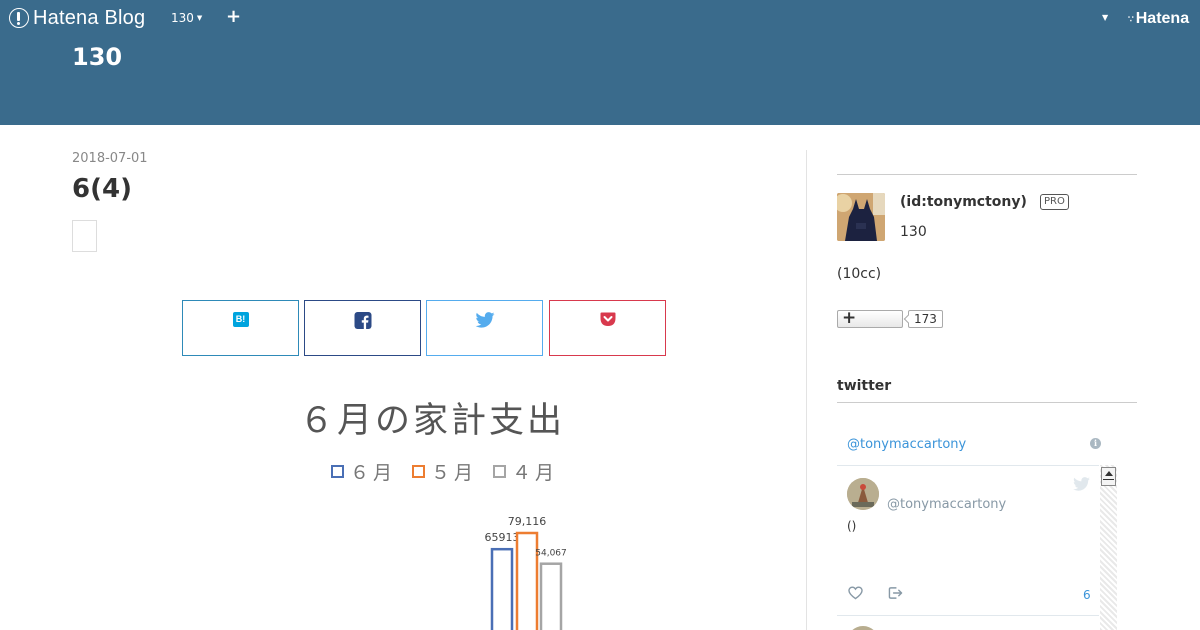  I want to click on timeline-separator, so click(968, 465).